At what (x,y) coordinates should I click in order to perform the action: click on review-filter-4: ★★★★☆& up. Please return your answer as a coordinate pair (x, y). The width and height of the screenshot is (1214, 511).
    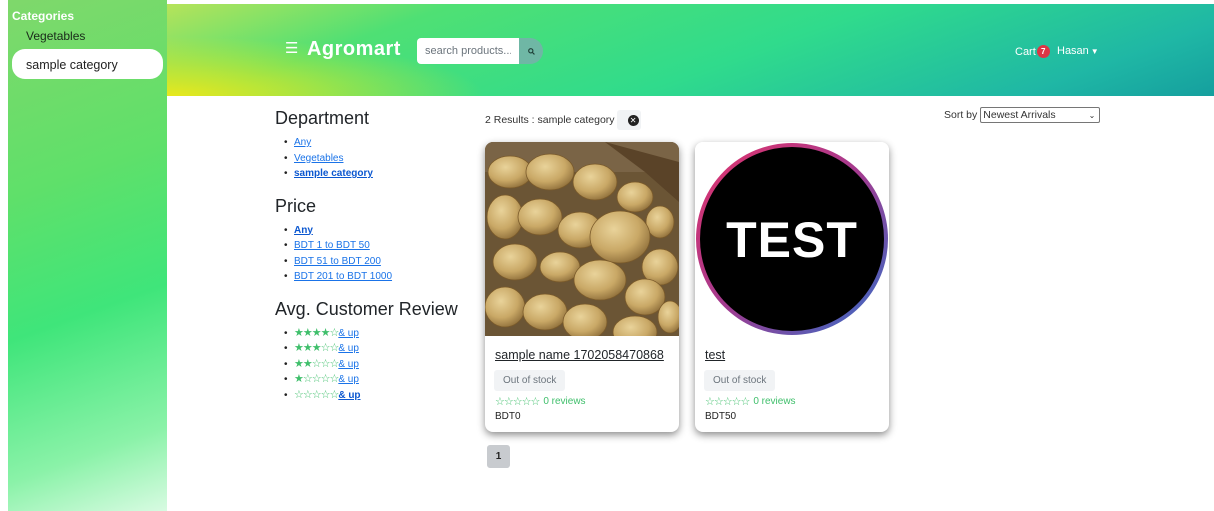
    Looking at the image, I should click on (379, 334).